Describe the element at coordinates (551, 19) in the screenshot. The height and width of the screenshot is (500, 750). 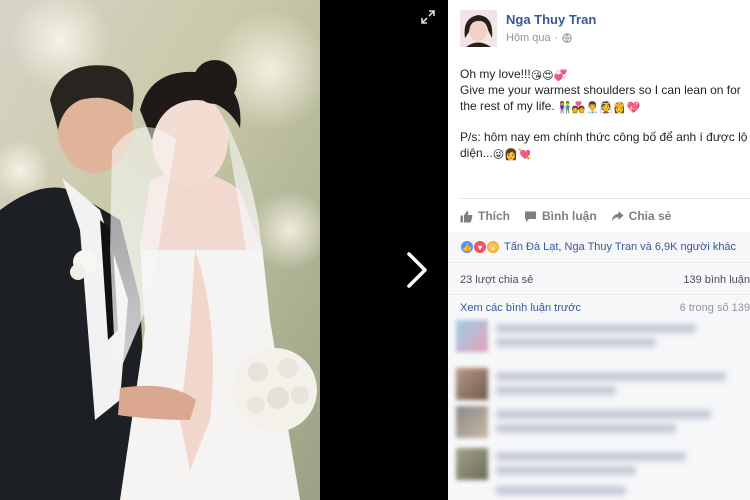
I see `author-name: Nga Thuy Tran` at that location.